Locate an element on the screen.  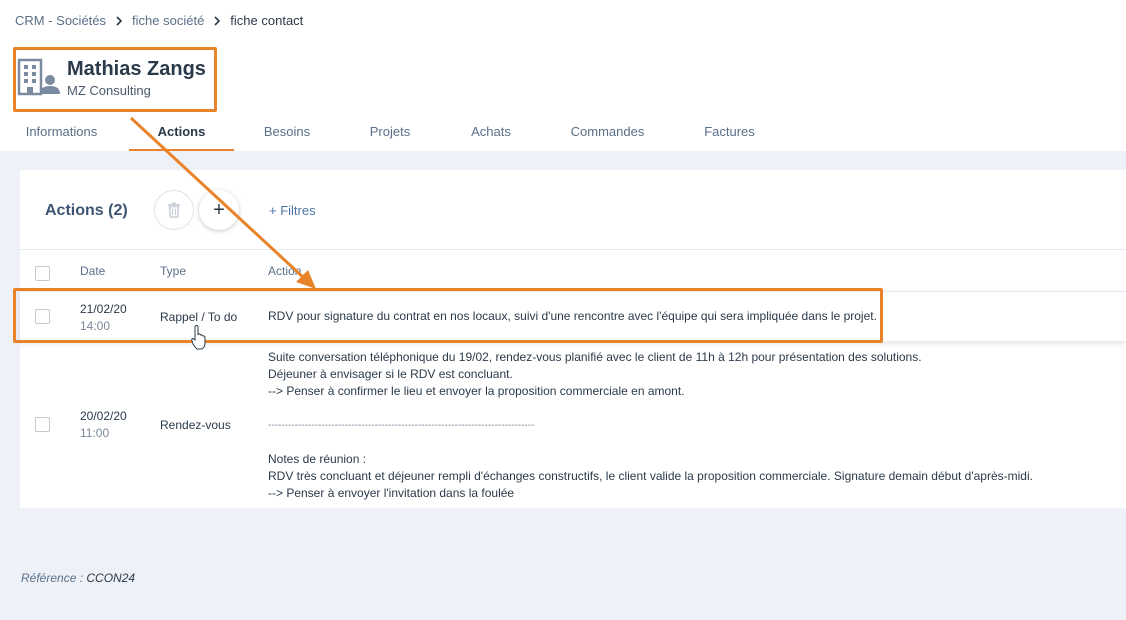
breadcrumb-current: fiche contact is located at coordinates (267, 20).